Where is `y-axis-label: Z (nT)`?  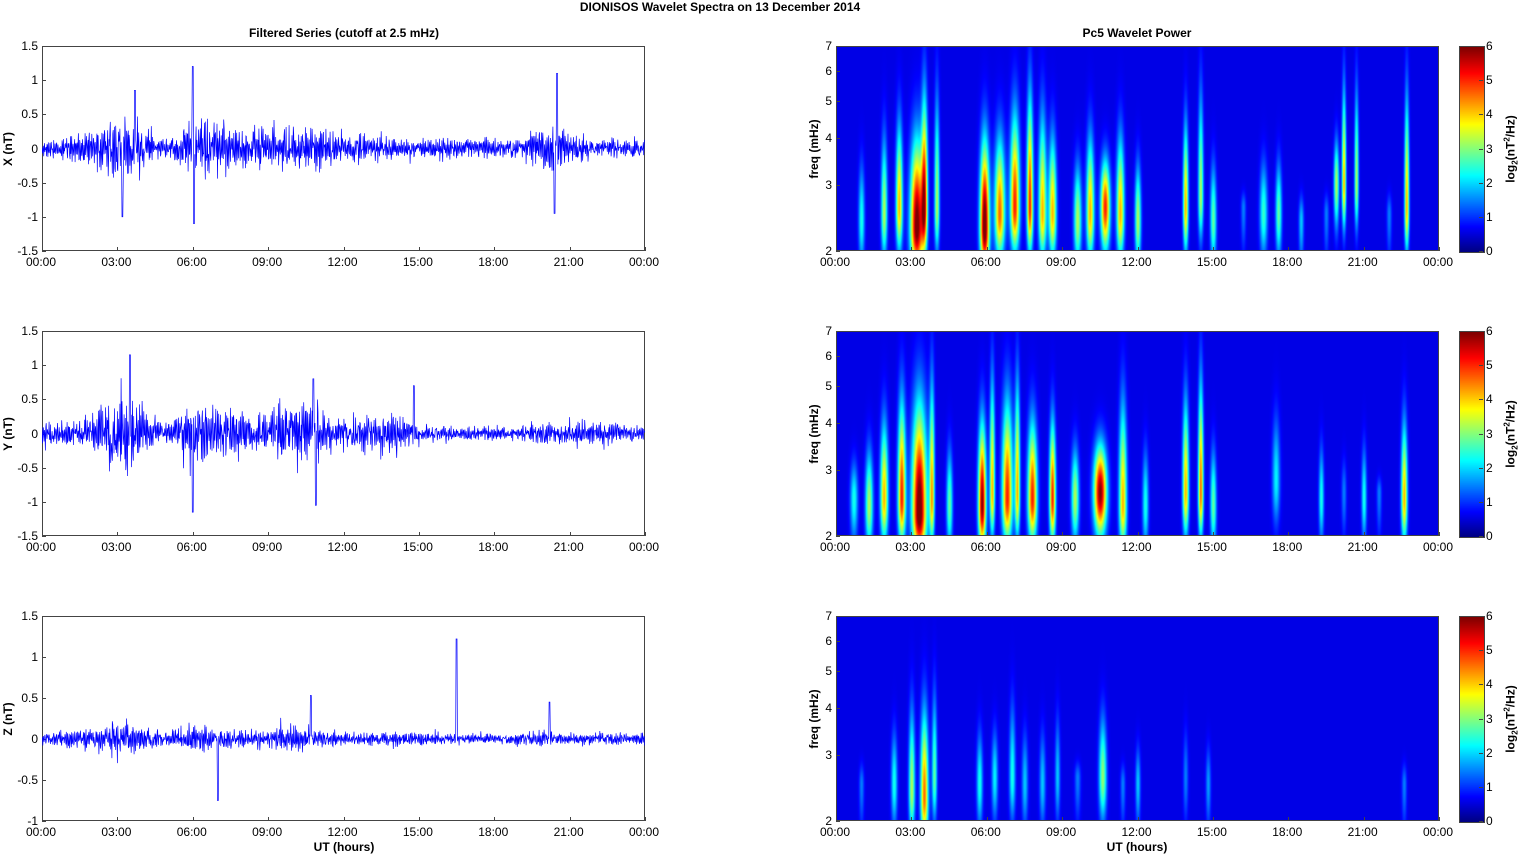 y-axis-label: Z (nT) is located at coordinates (8, 718).